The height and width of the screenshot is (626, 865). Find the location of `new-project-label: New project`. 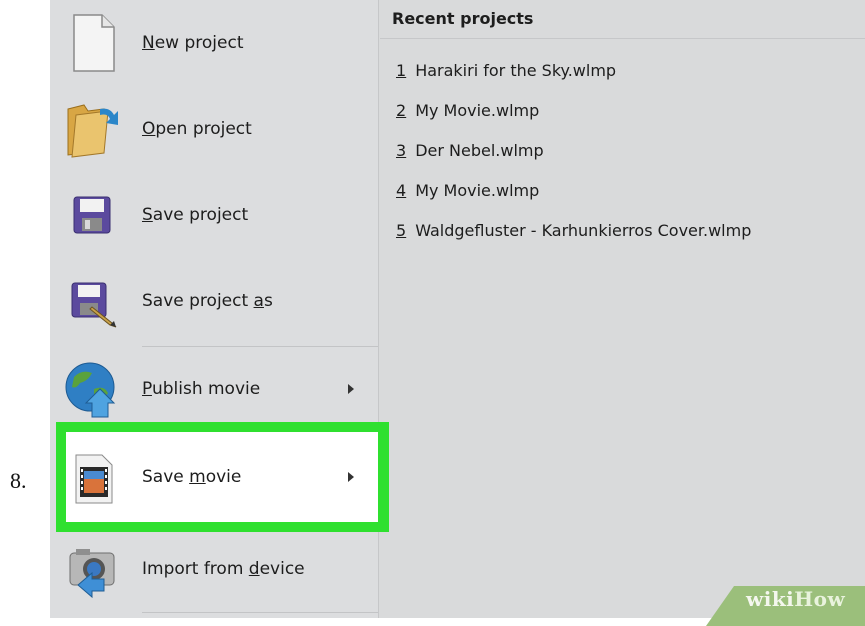

new-project-label: New project is located at coordinates (193, 43).